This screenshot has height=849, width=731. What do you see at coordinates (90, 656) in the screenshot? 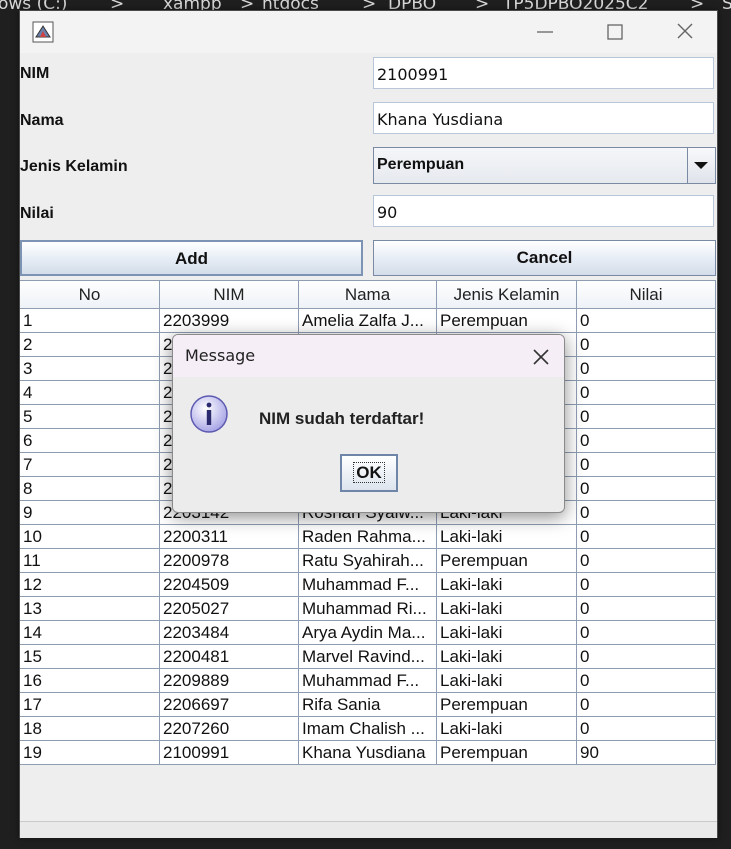
I see `table-cell: 15` at bounding box center [90, 656].